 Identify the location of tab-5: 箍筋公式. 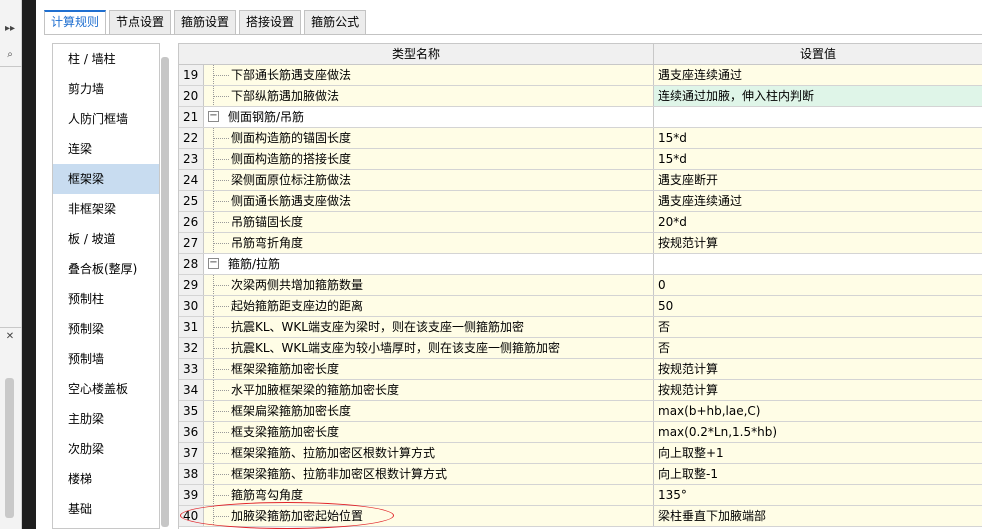
(335, 22).